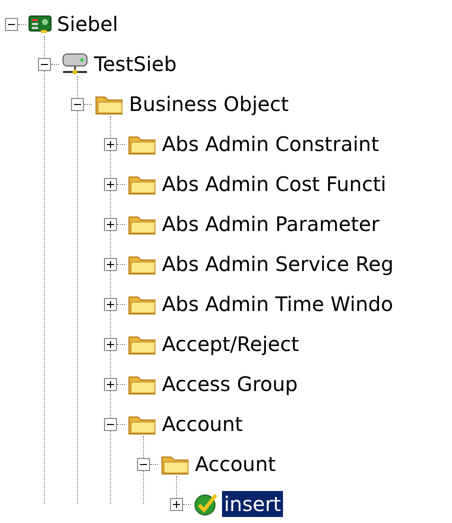 The image size is (452, 523). I want to click on tree-item-label: TestSieb, so click(135, 64).